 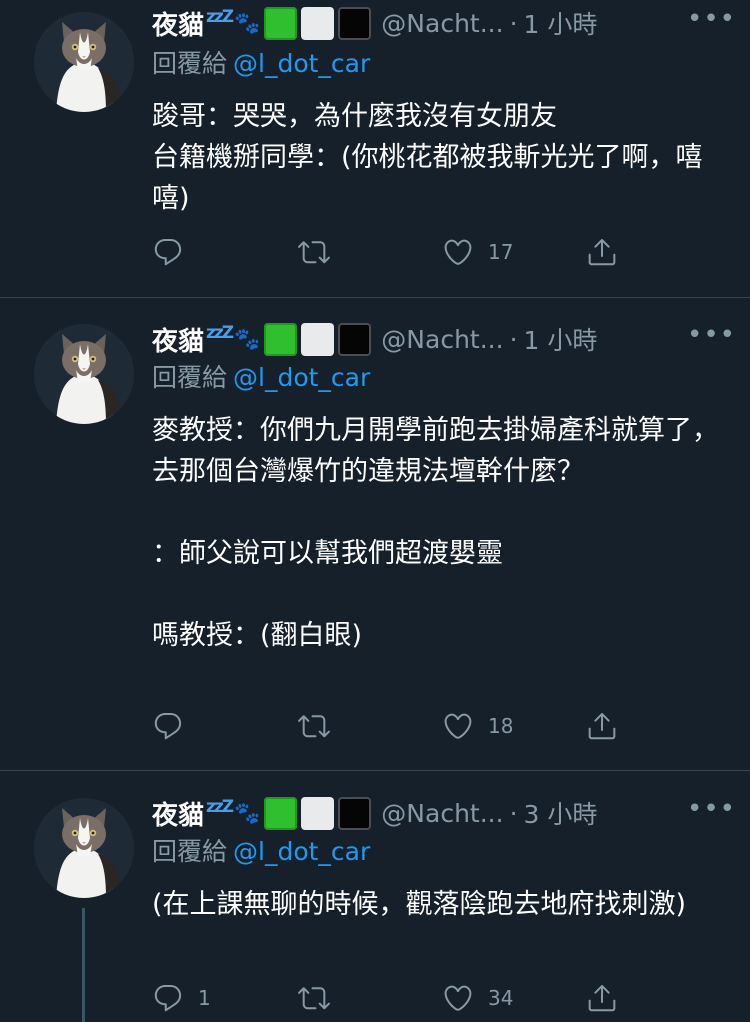 I want to click on like-count: 34, so click(x=501, y=998).